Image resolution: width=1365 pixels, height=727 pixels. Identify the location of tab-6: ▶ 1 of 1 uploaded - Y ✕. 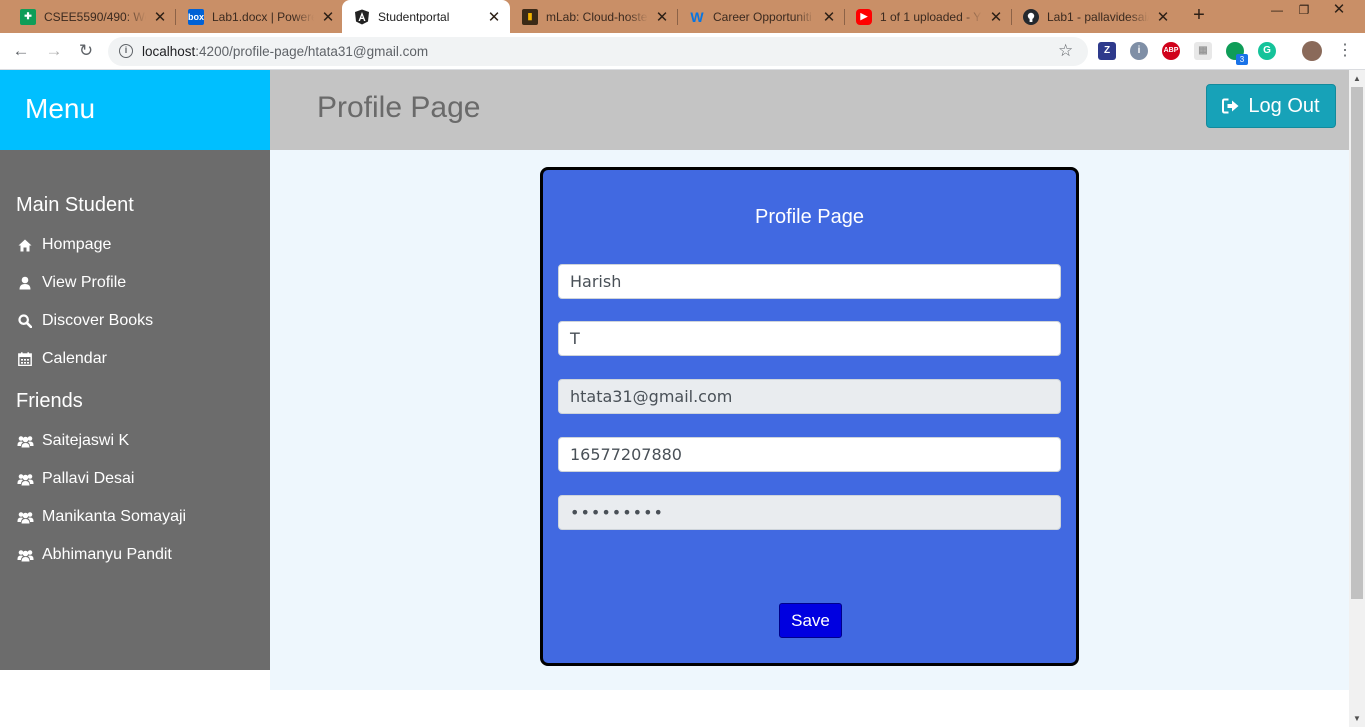
(928, 16).